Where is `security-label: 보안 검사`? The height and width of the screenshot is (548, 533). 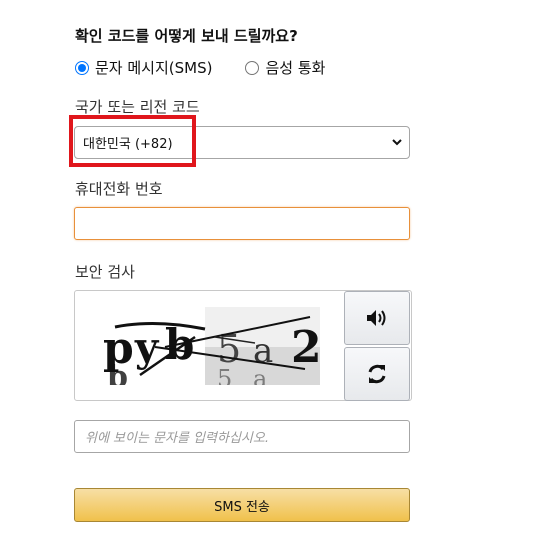
security-label: 보안 검사 is located at coordinates (105, 272).